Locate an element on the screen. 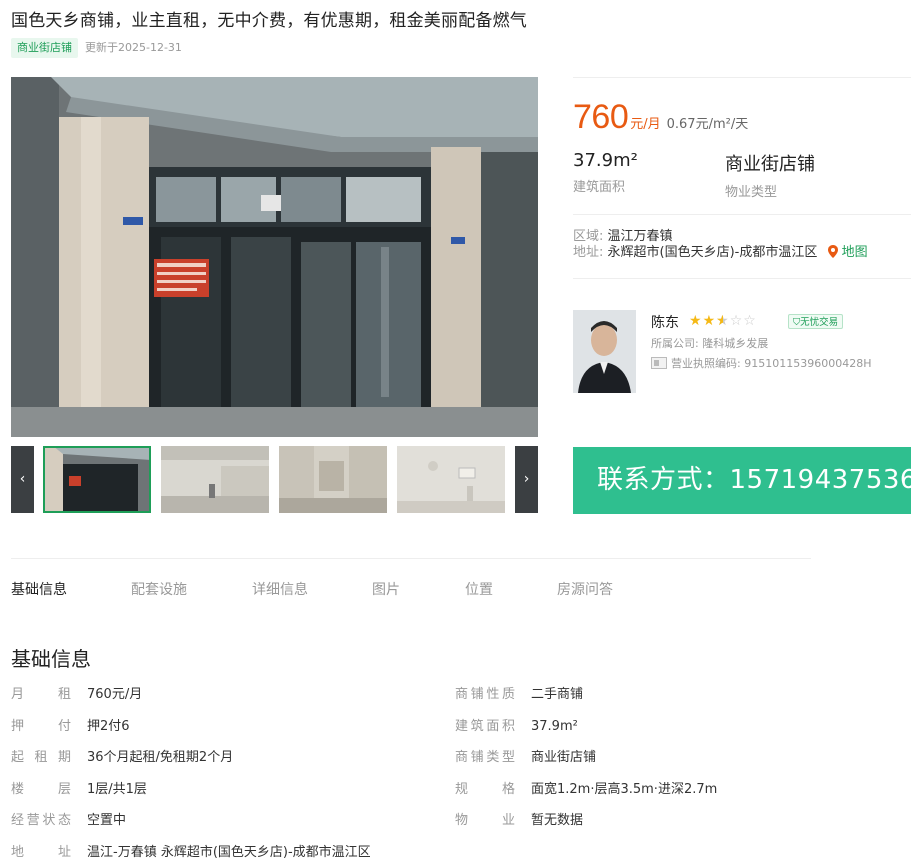 This screenshot has width=911, height=861. info-value: 36个月起租/免租期2个月 is located at coordinates (160, 757).